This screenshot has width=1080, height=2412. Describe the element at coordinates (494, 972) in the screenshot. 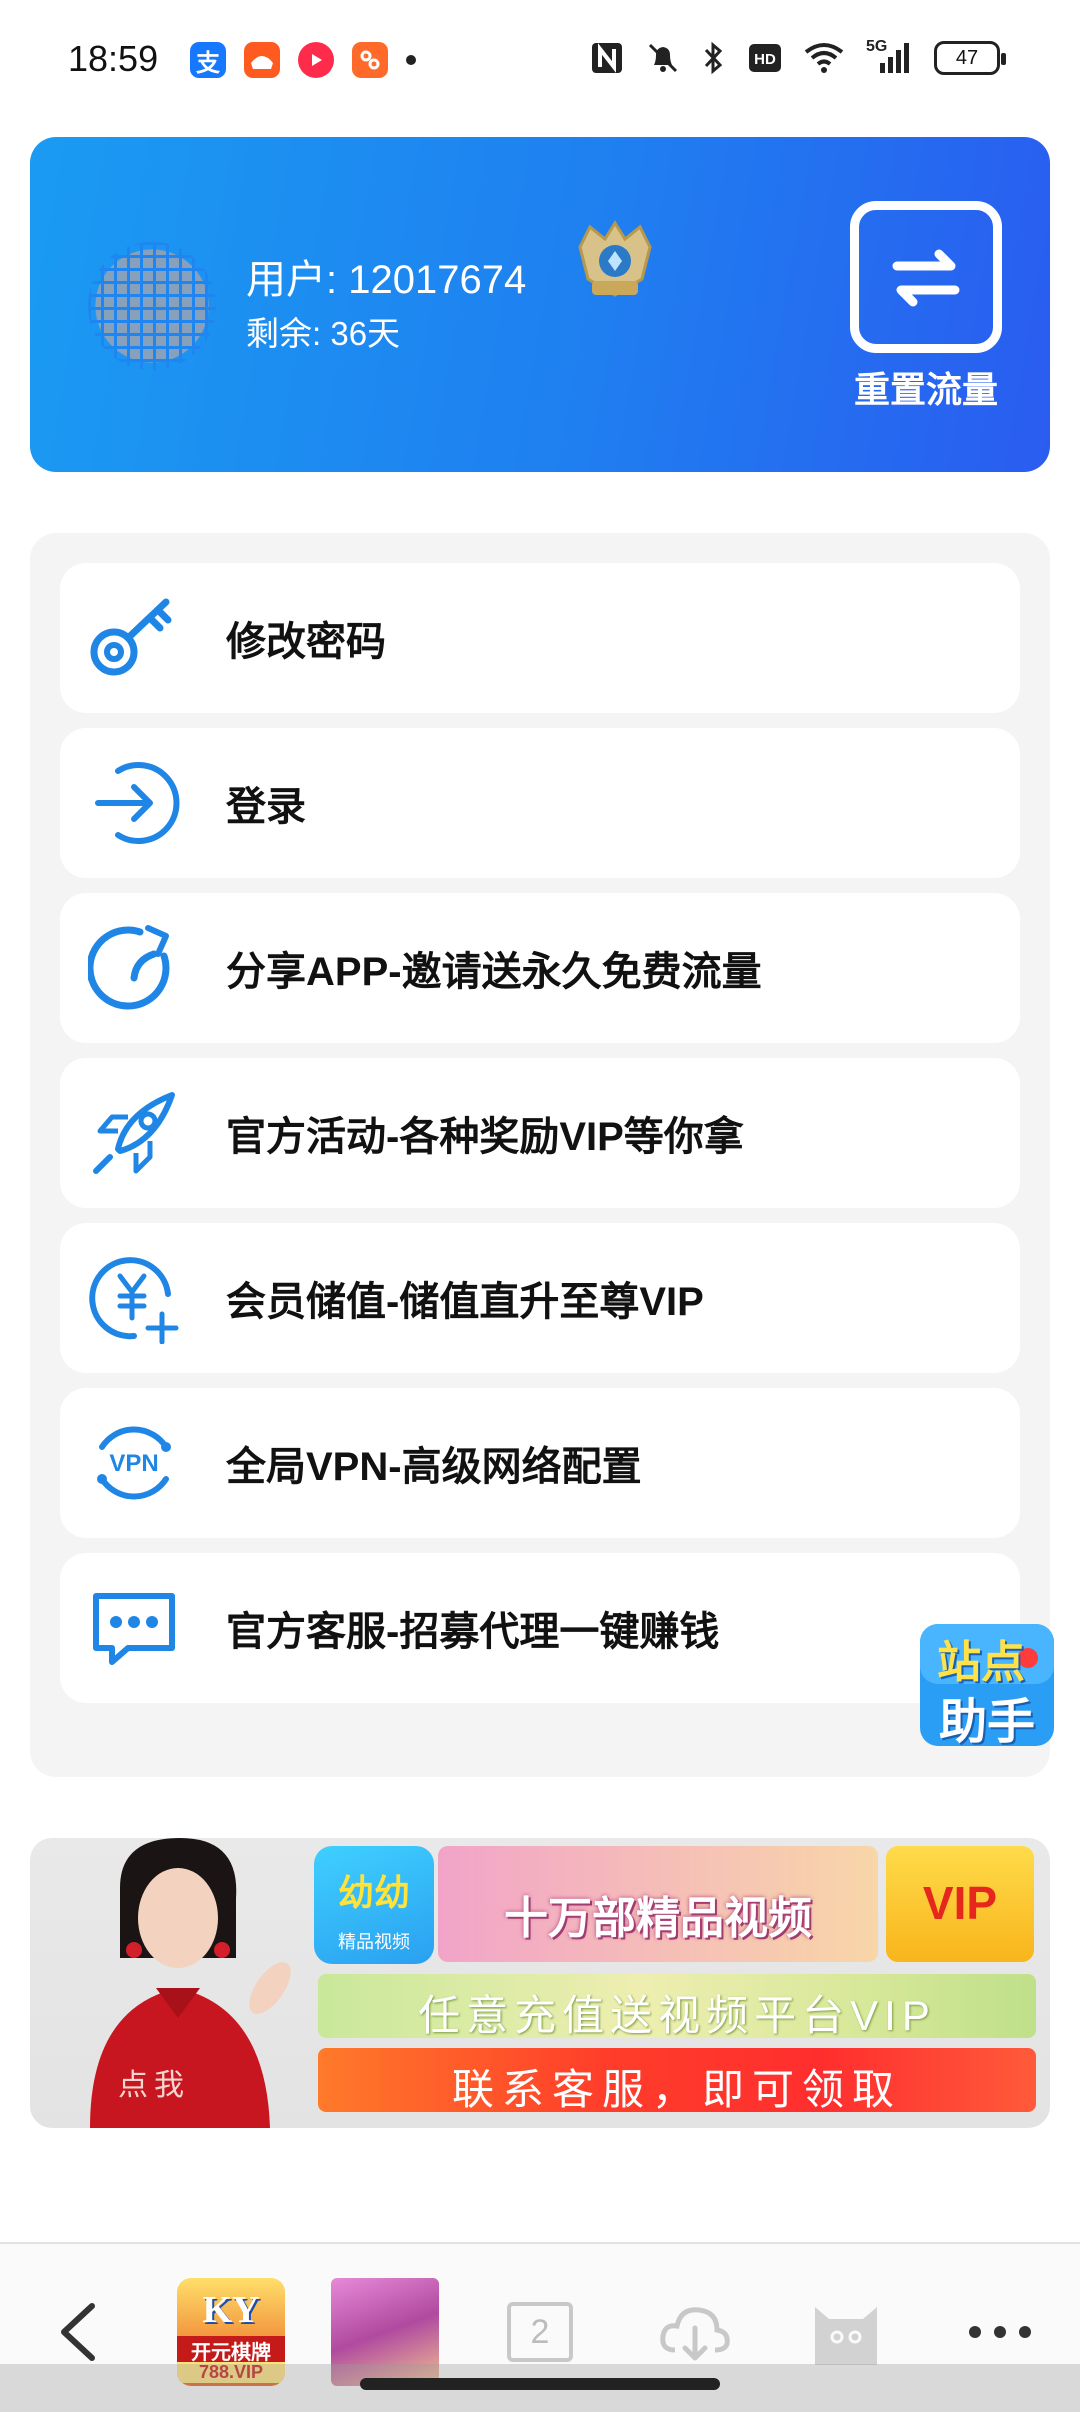

I see `menu-item-label: 分享APP-邀请送永久免费流量` at that location.